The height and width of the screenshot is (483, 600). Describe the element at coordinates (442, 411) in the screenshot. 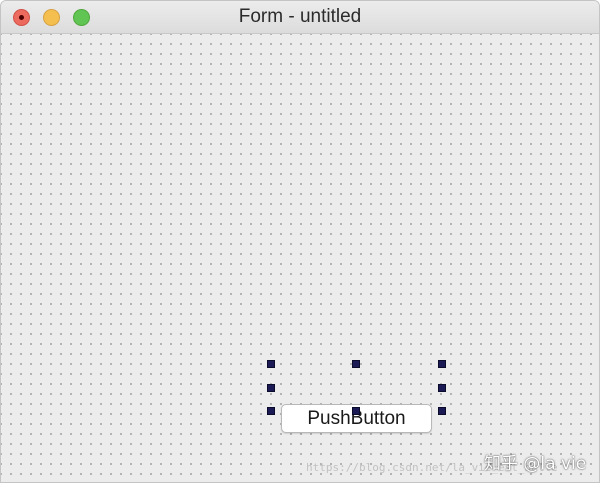

I see `resize-handle-bottom-right` at that location.